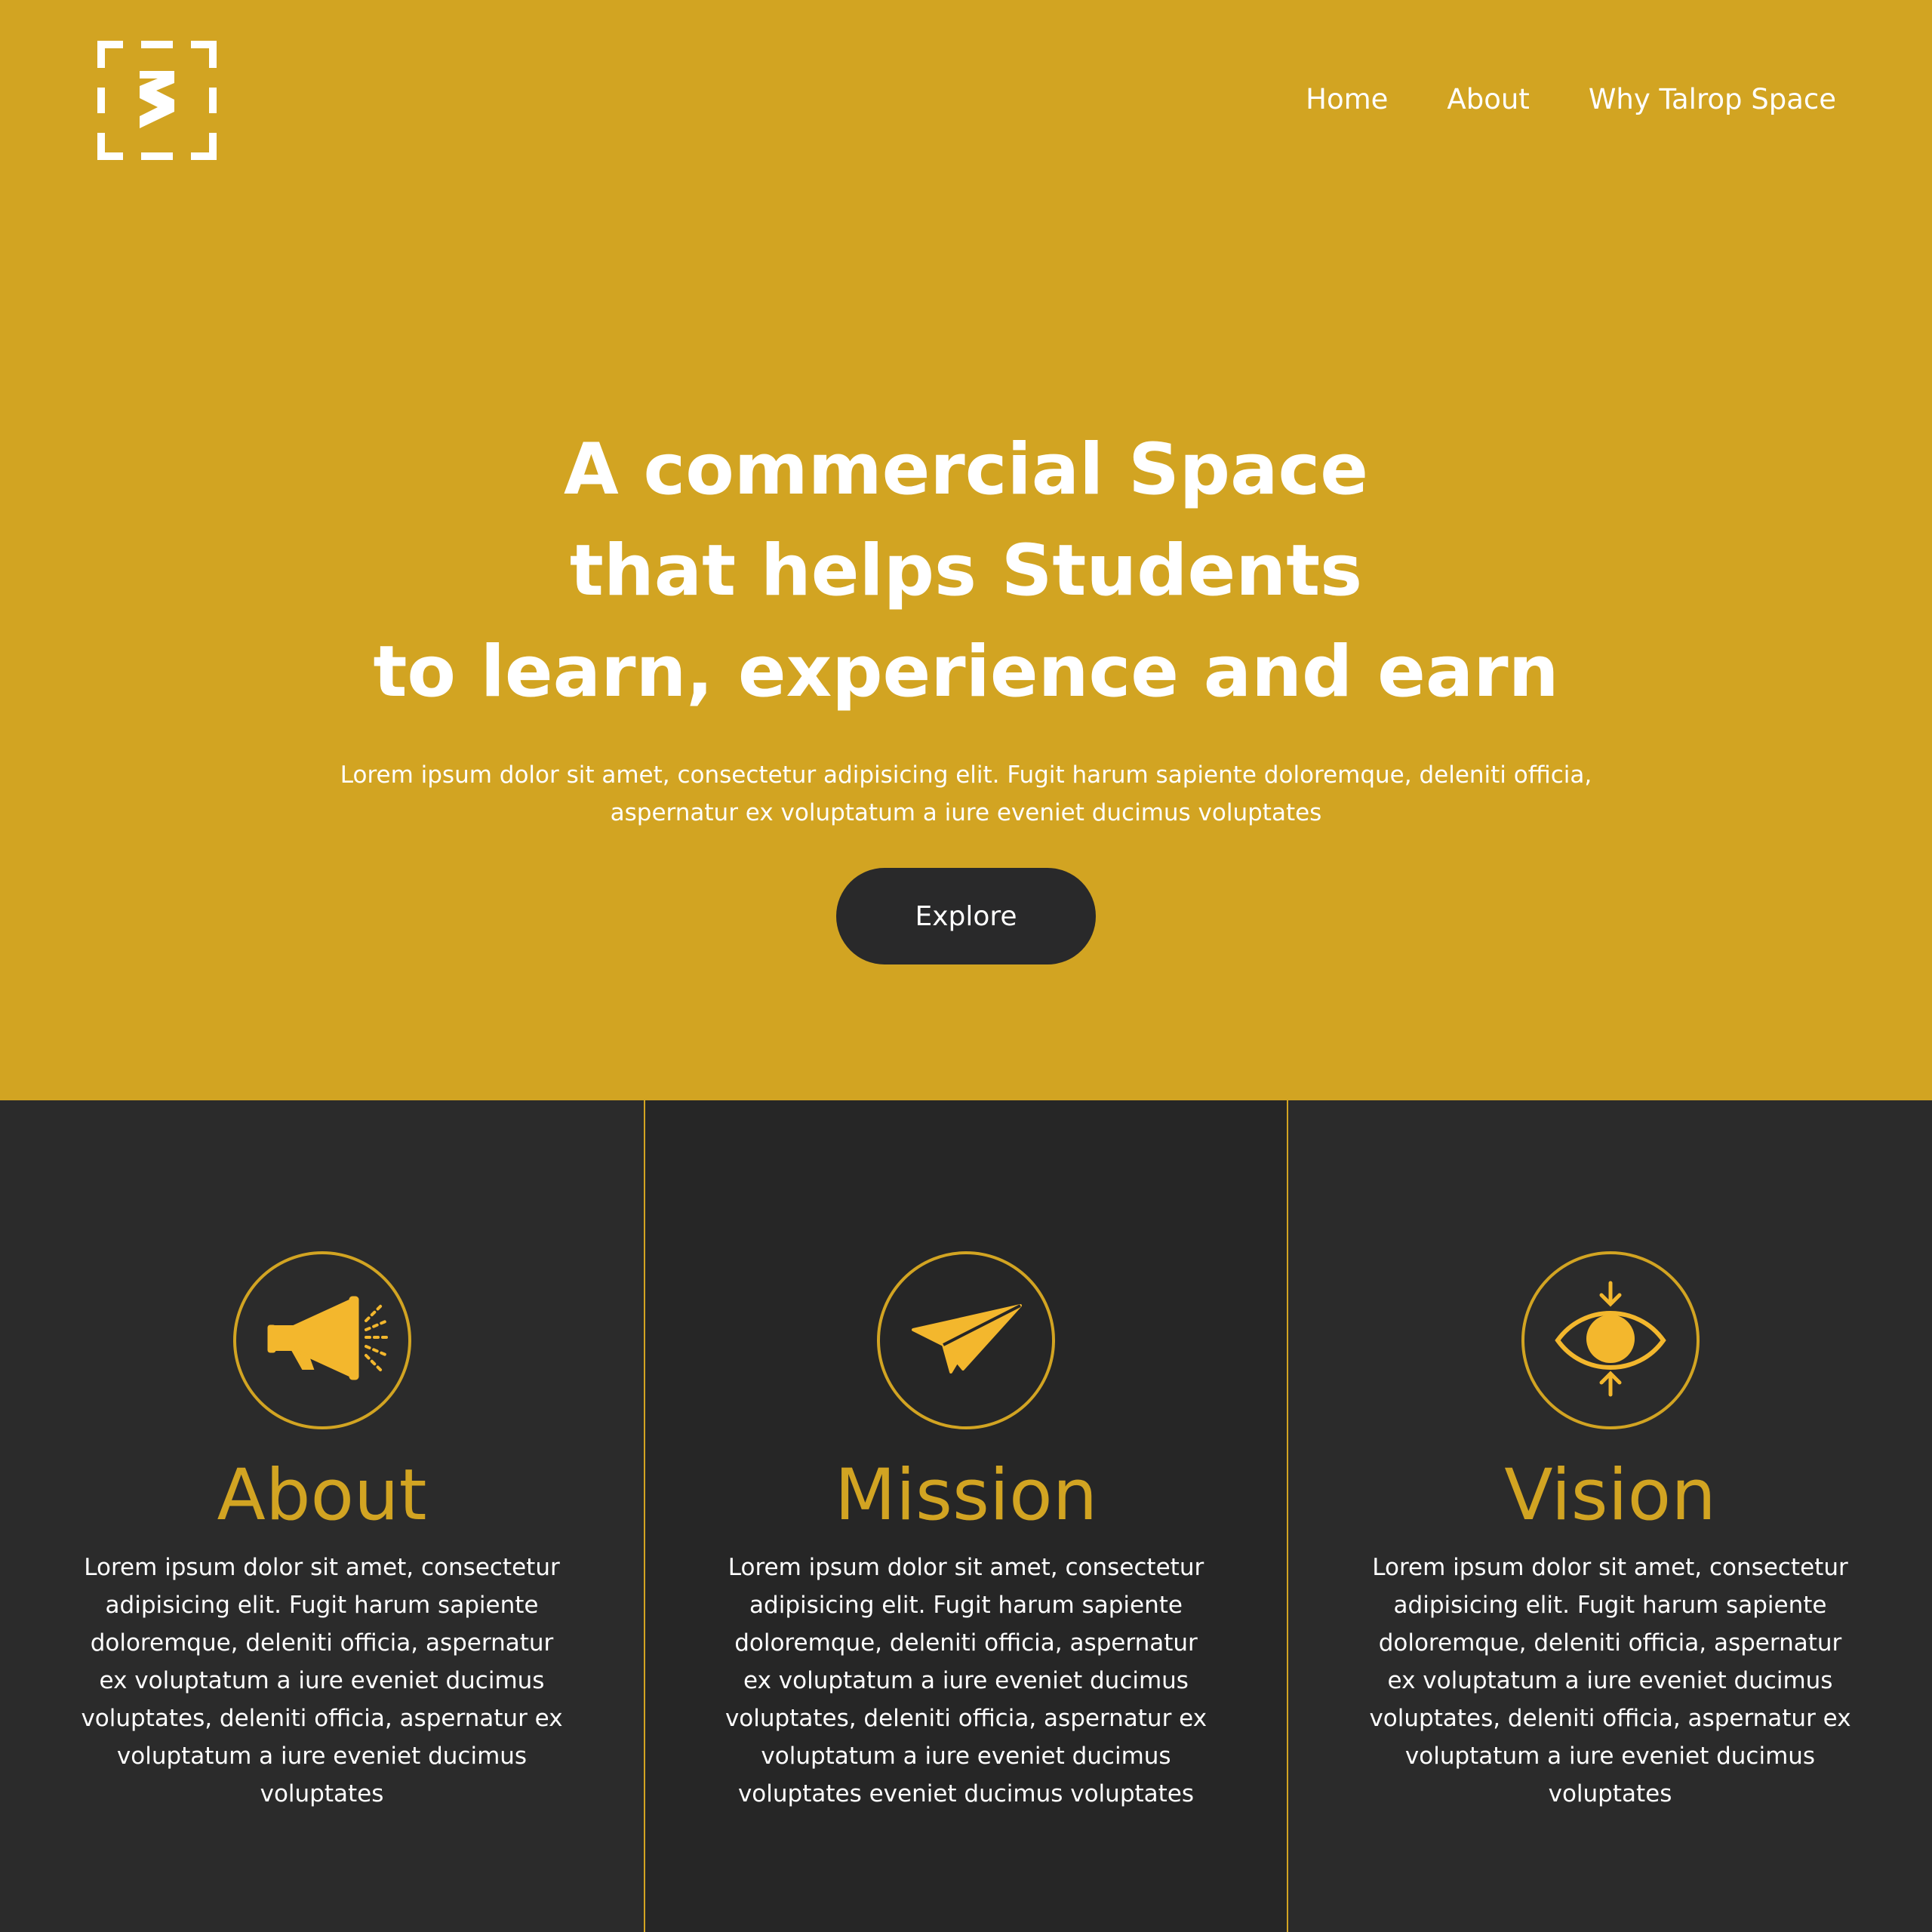 The image size is (1932, 1932). Describe the element at coordinates (1610, 1495) in the screenshot. I see `feature-vision-title: Vision` at that location.